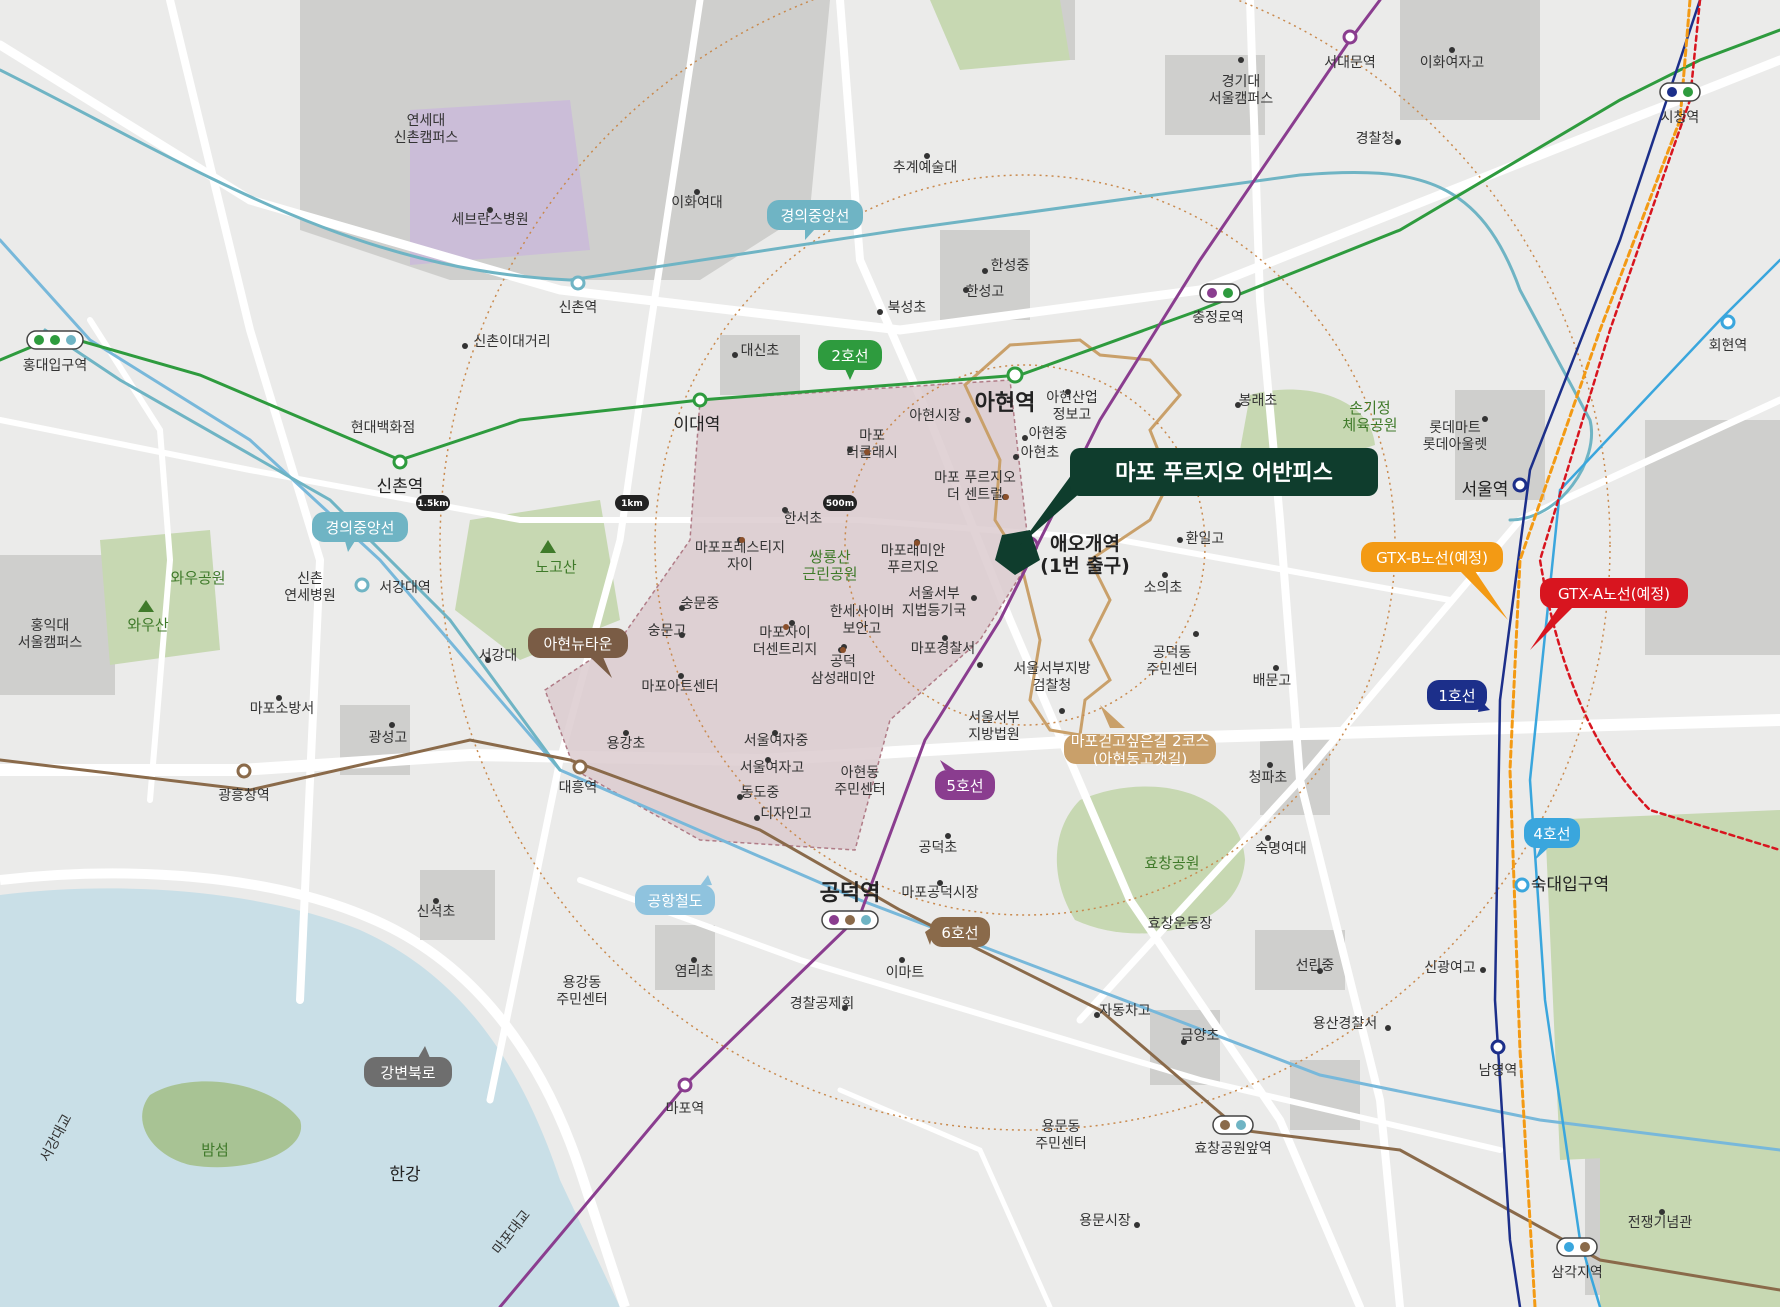  I want to click on highlight-title: 마포 푸르지오 어반피스, so click(1224, 473).